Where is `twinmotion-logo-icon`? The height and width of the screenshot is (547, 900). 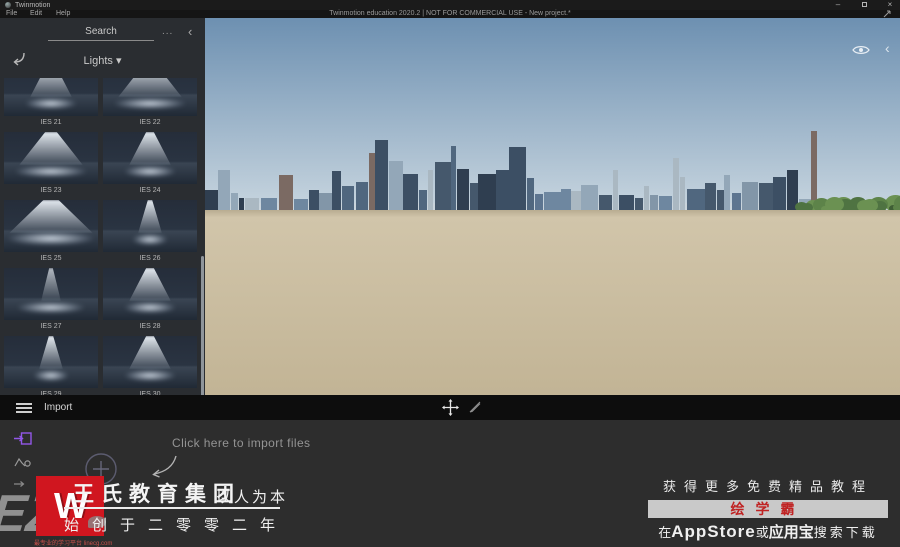 twinmotion-logo-icon is located at coordinates (8, 5).